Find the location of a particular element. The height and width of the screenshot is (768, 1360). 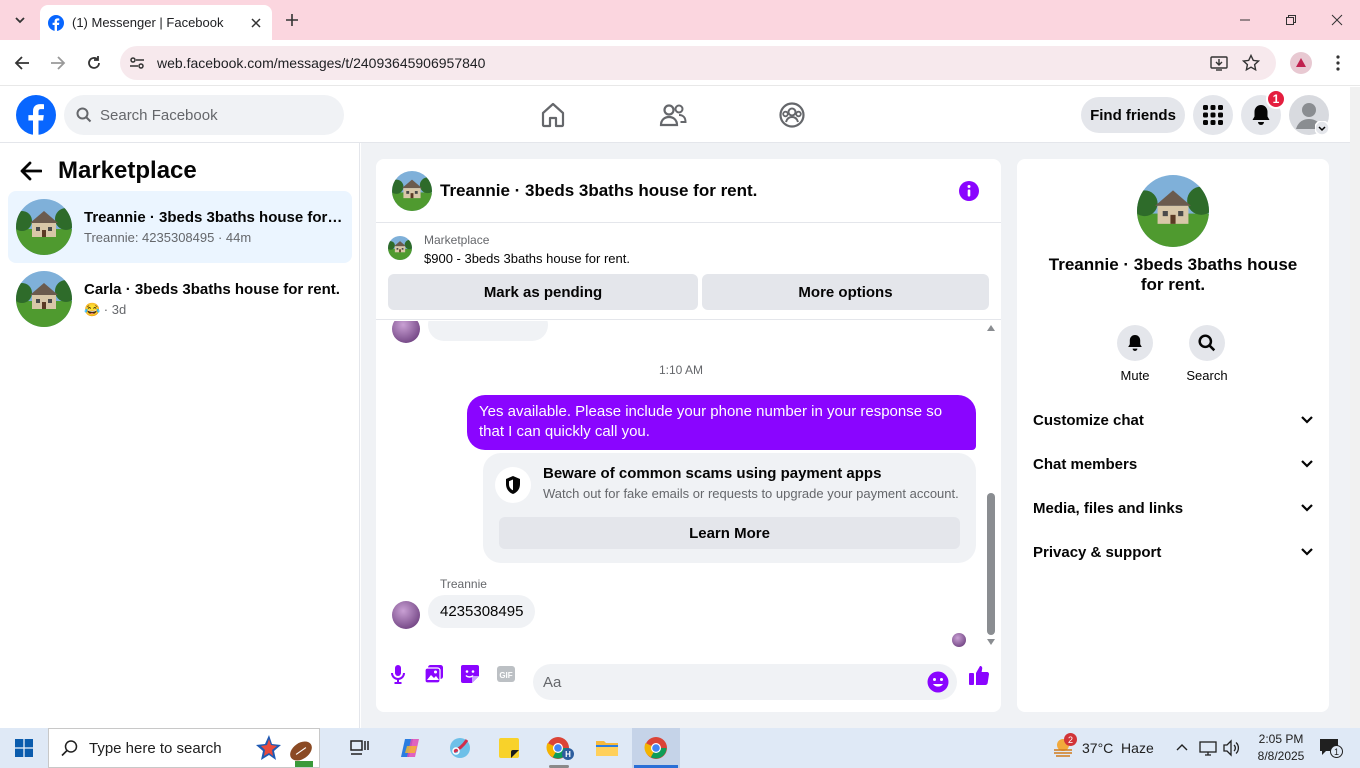

media-files-links-section: Media, files and links is located at coordinates (1173, 508).